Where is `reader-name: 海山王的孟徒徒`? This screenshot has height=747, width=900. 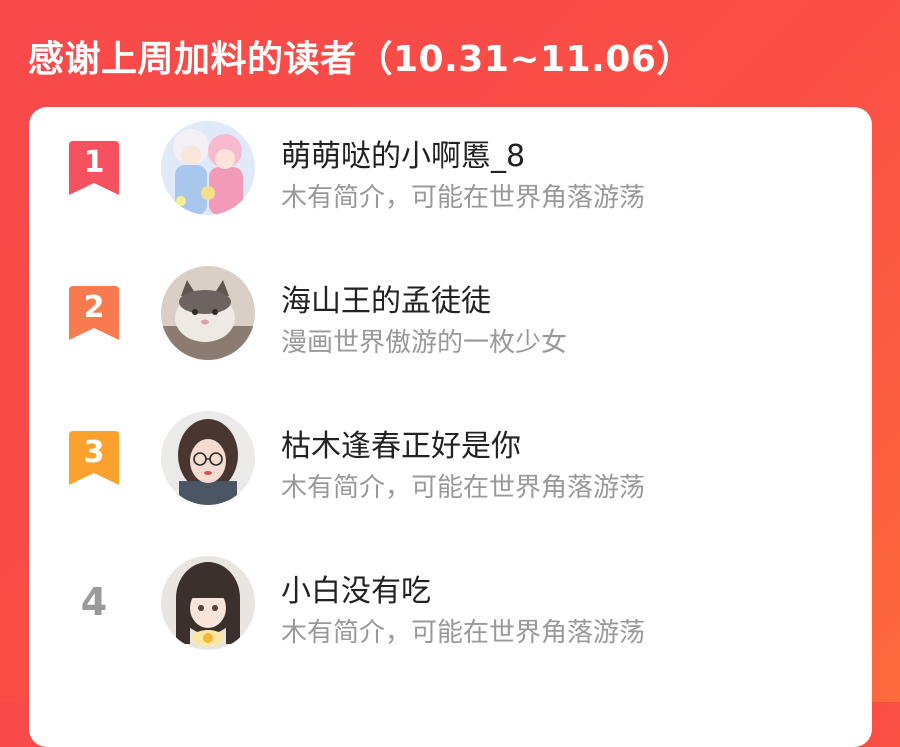 reader-name: 海山王的孟徒徒 is located at coordinates (386, 302).